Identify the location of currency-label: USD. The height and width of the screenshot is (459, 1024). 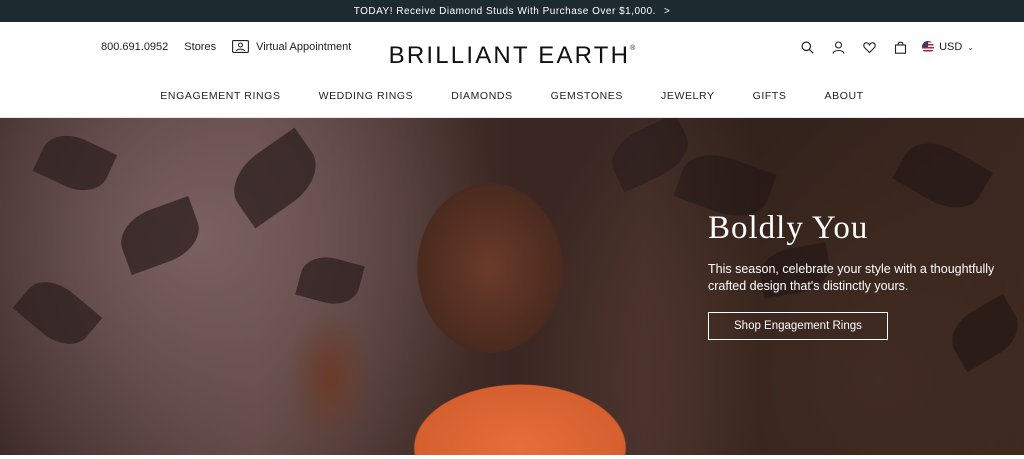
(951, 47).